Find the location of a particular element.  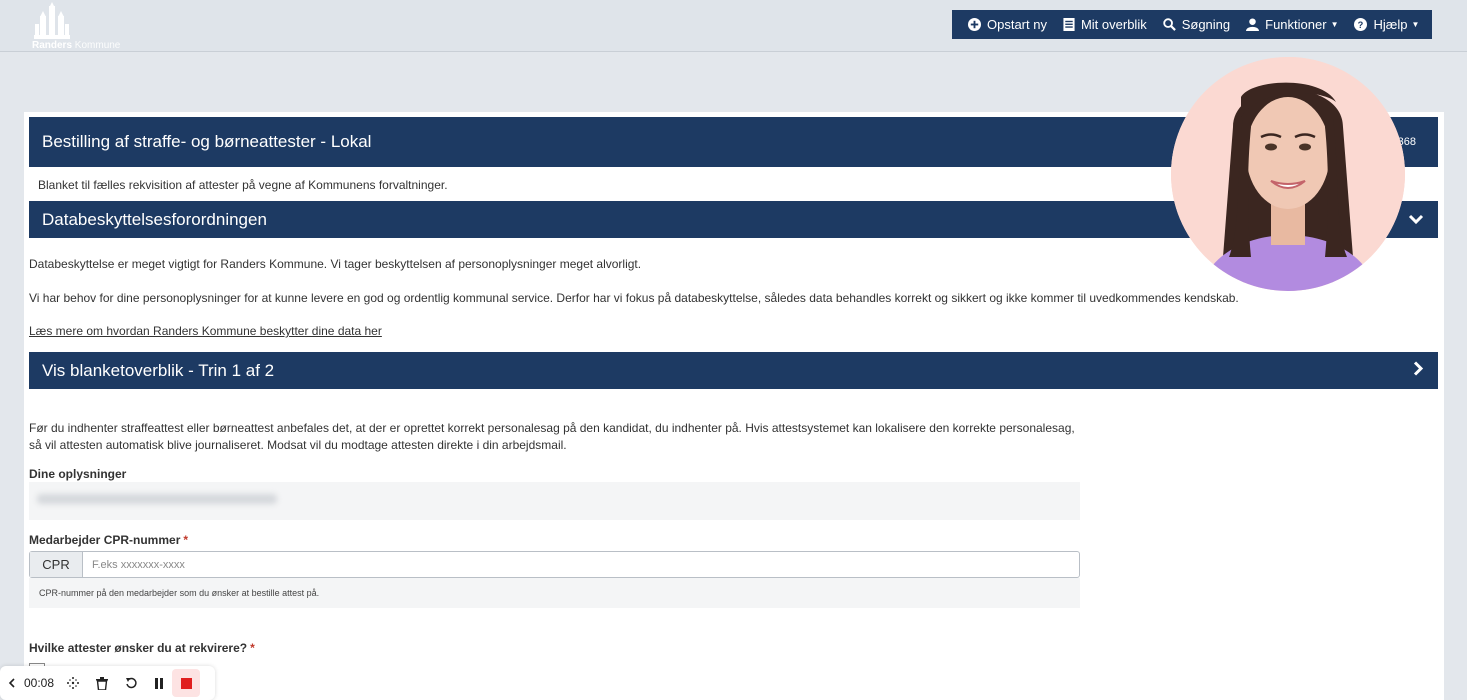

gdpr-heading: Databeskyttelsesforordningen is located at coordinates (154, 219).